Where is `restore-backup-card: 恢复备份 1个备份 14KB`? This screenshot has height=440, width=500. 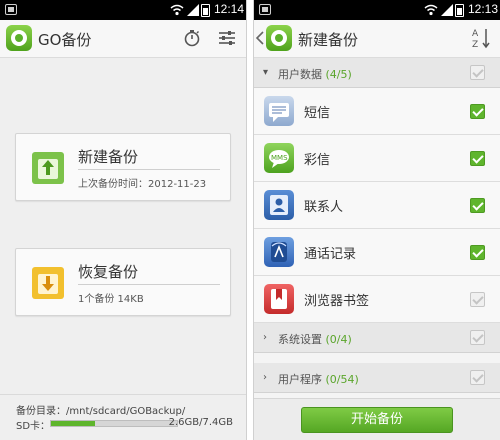 restore-backup-card: 恢复备份 1个备份 14KB is located at coordinates (123, 282).